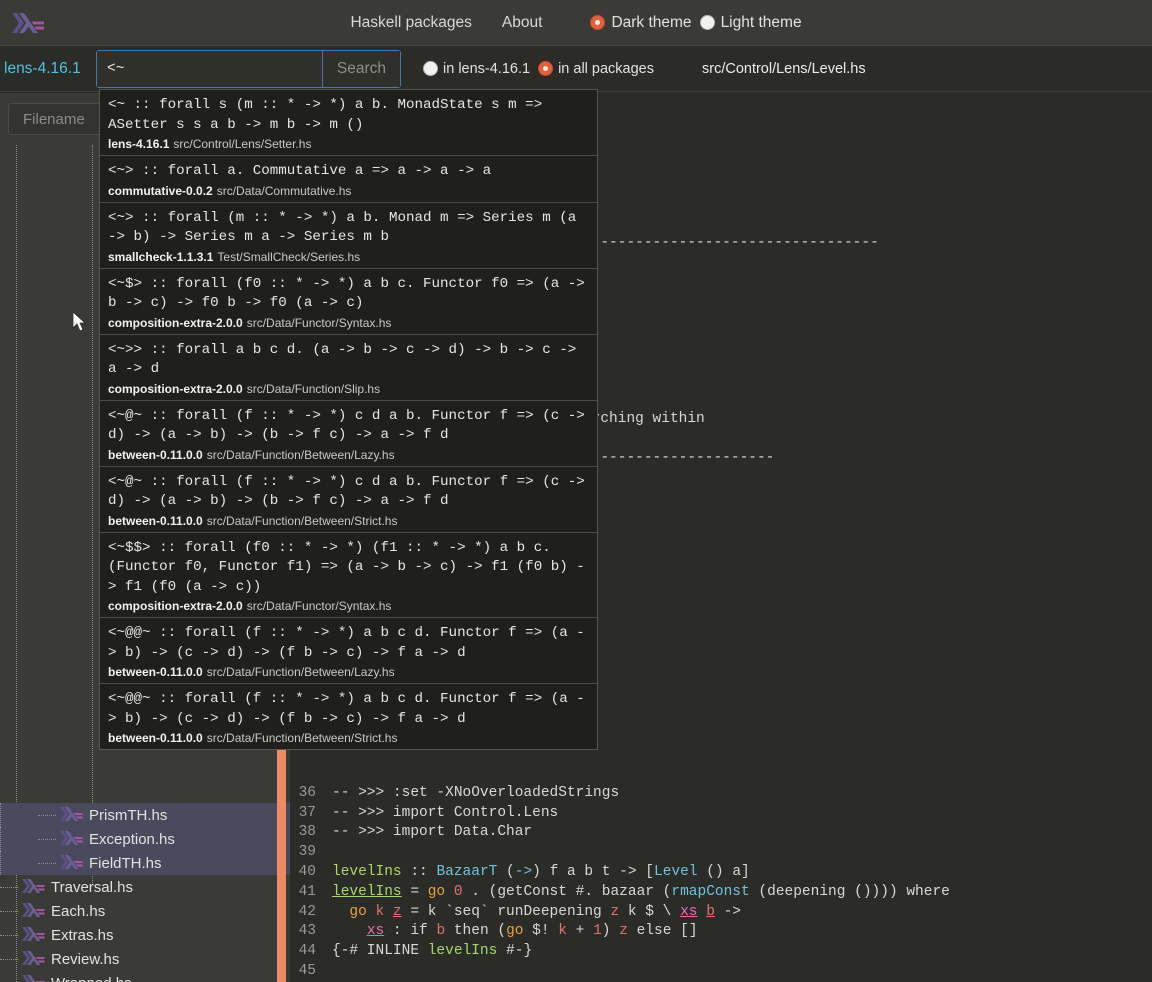  What do you see at coordinates (85, 959) in the screenshot?
I see `file-tree-item-label: Review.hs` at bounding box center [85, 959].